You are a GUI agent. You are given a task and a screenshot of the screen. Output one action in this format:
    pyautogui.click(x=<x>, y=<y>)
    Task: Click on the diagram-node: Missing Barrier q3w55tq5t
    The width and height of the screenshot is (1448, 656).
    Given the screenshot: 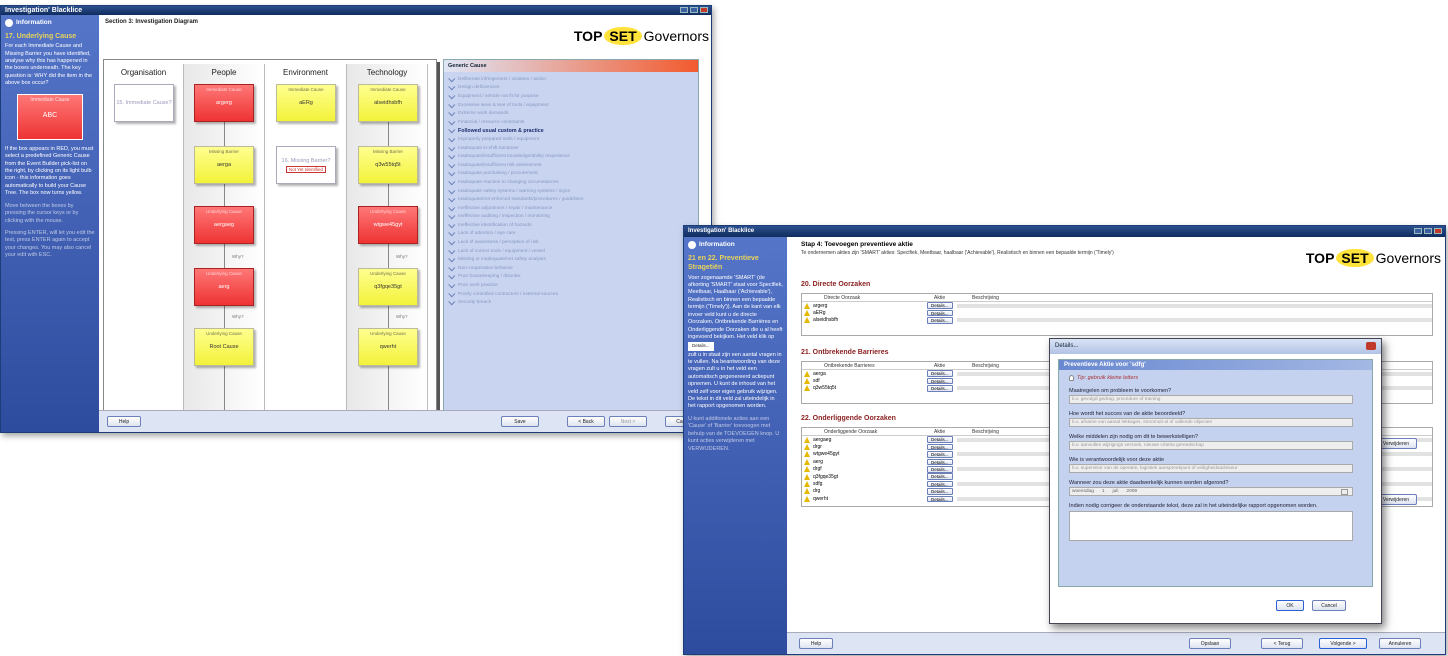 What is the action you would take?
    pyautogui.click(x=388, y=165)
    